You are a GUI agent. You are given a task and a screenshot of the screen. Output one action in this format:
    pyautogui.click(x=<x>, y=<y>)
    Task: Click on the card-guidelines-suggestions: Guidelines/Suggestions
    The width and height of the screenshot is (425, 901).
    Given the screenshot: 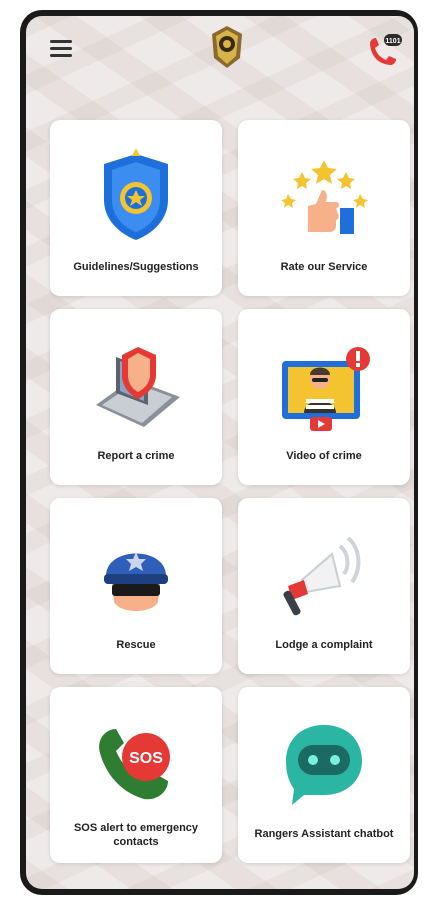 What is the action you would take?
    pyautogui.click(x=136, y=208)
    